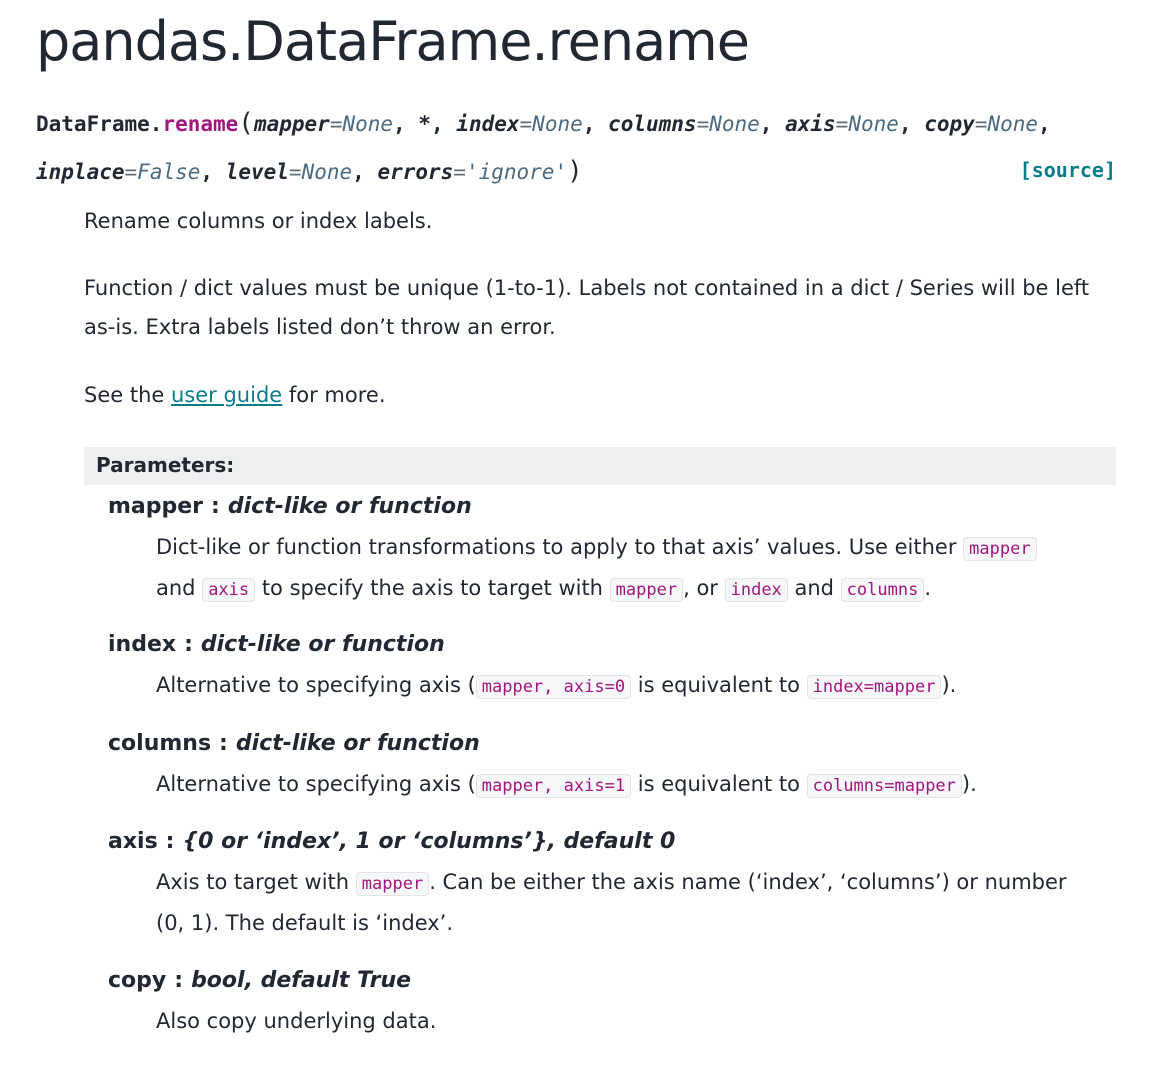 Image resolution: width=1150 pixels, height=1081 pixels. Describe the element at coordinates (246, 123) in the screenshot. I see `signature-open-paren: (` at that location.